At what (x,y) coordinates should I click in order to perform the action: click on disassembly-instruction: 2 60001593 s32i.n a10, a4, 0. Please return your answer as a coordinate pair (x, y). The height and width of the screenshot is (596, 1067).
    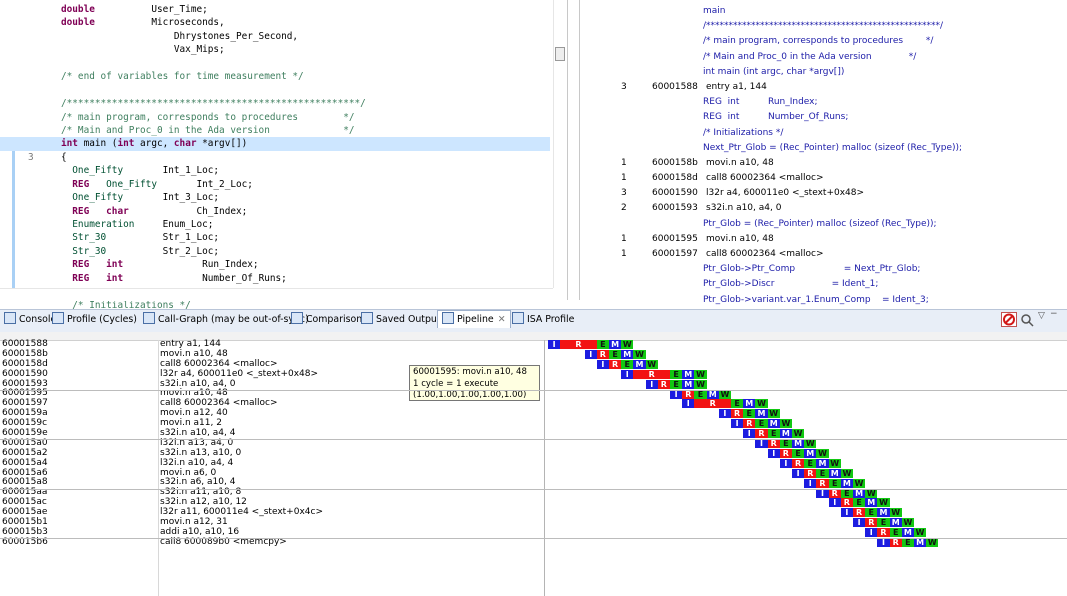
    Looking at the image, I should click on (814, 208).